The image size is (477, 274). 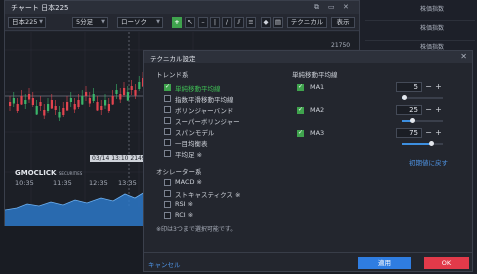 What do you see at coordinates (331, 7) in the screenshot?
I see `maximize-icon: ▭` at bounding box center [331, 7].